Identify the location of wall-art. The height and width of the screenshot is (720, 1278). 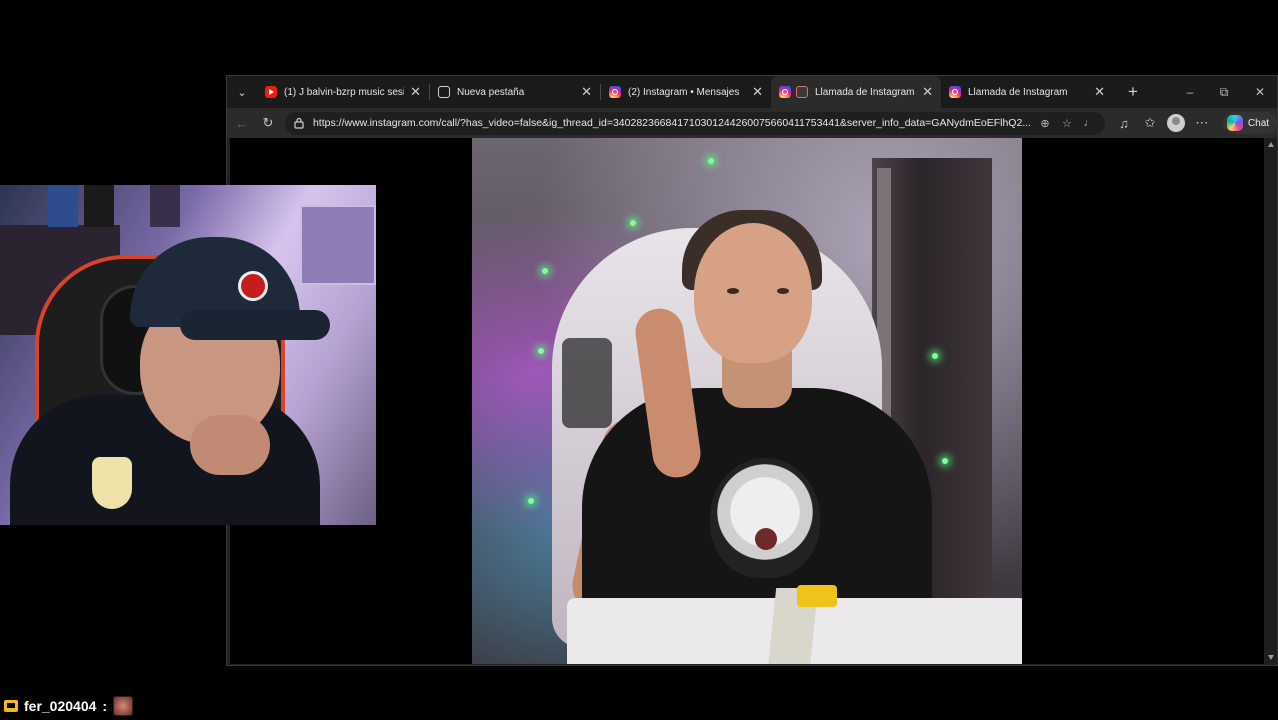
(338, 245).